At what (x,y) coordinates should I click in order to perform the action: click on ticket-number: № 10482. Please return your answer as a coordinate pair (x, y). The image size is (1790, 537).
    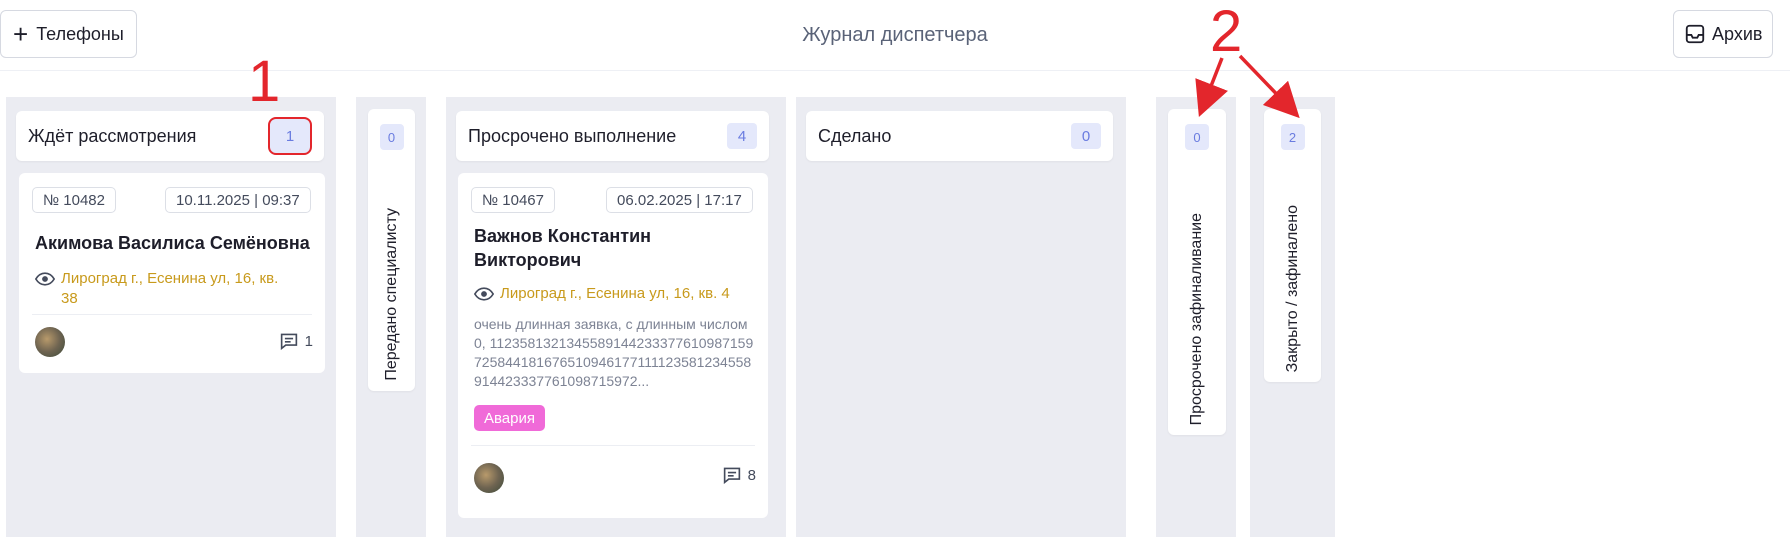
    Looking at the image, I should click on (74, 200).